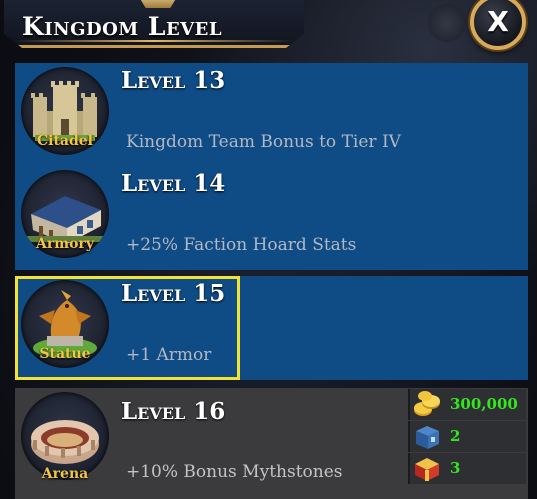 The height and width of the screenshot is (499, 537). I want to click on blue-crate-icon, so click(427, 437).